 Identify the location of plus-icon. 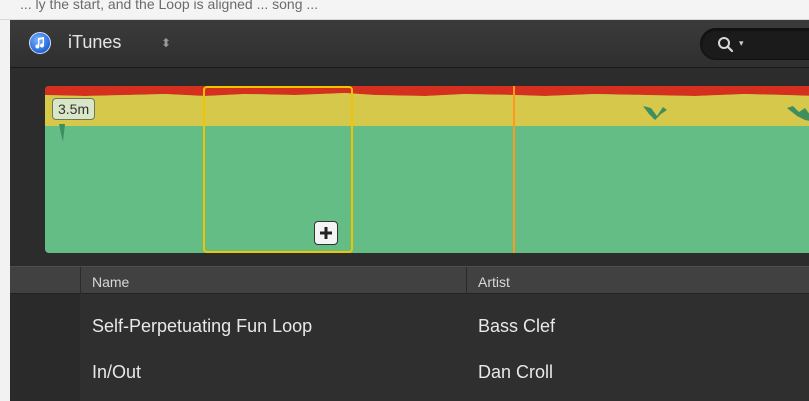
(326, 233).